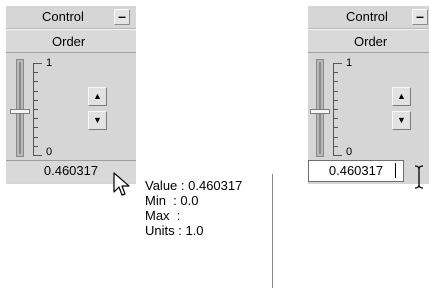  Describe the element at coordinates (172, 200) in the screenshot. I see `tooltip-min-line: Min : 0.0` at that location.